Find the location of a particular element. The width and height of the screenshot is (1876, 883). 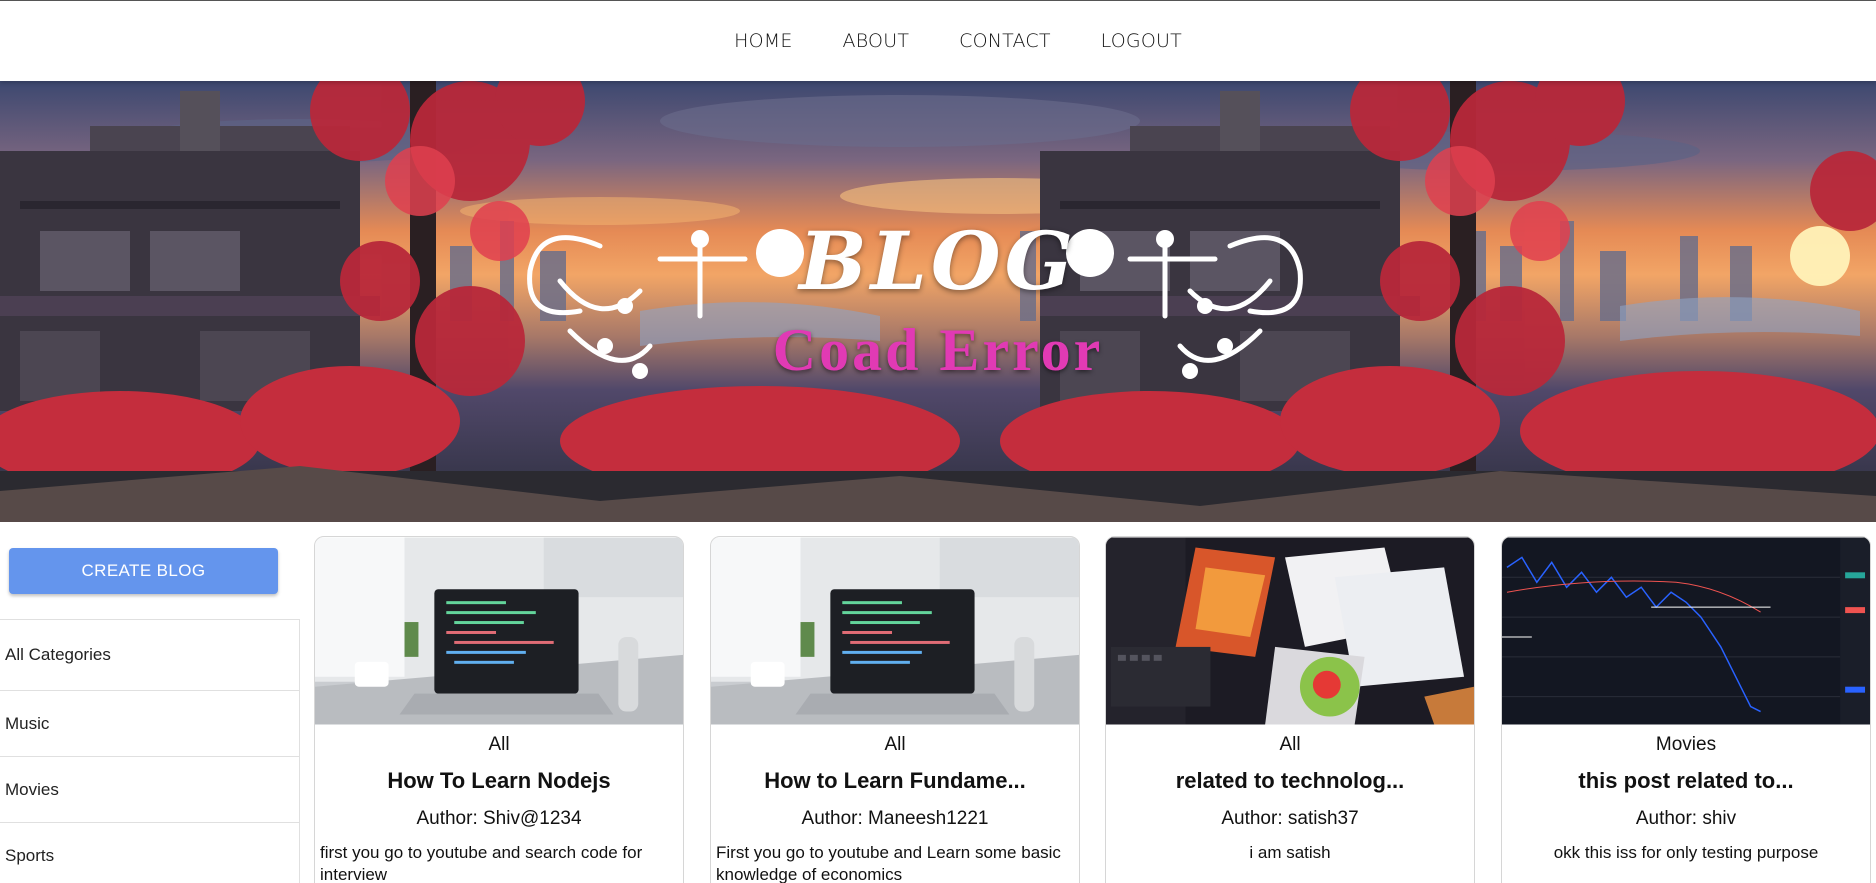

stock-chart-photo is located at coordinates (1686, 631).